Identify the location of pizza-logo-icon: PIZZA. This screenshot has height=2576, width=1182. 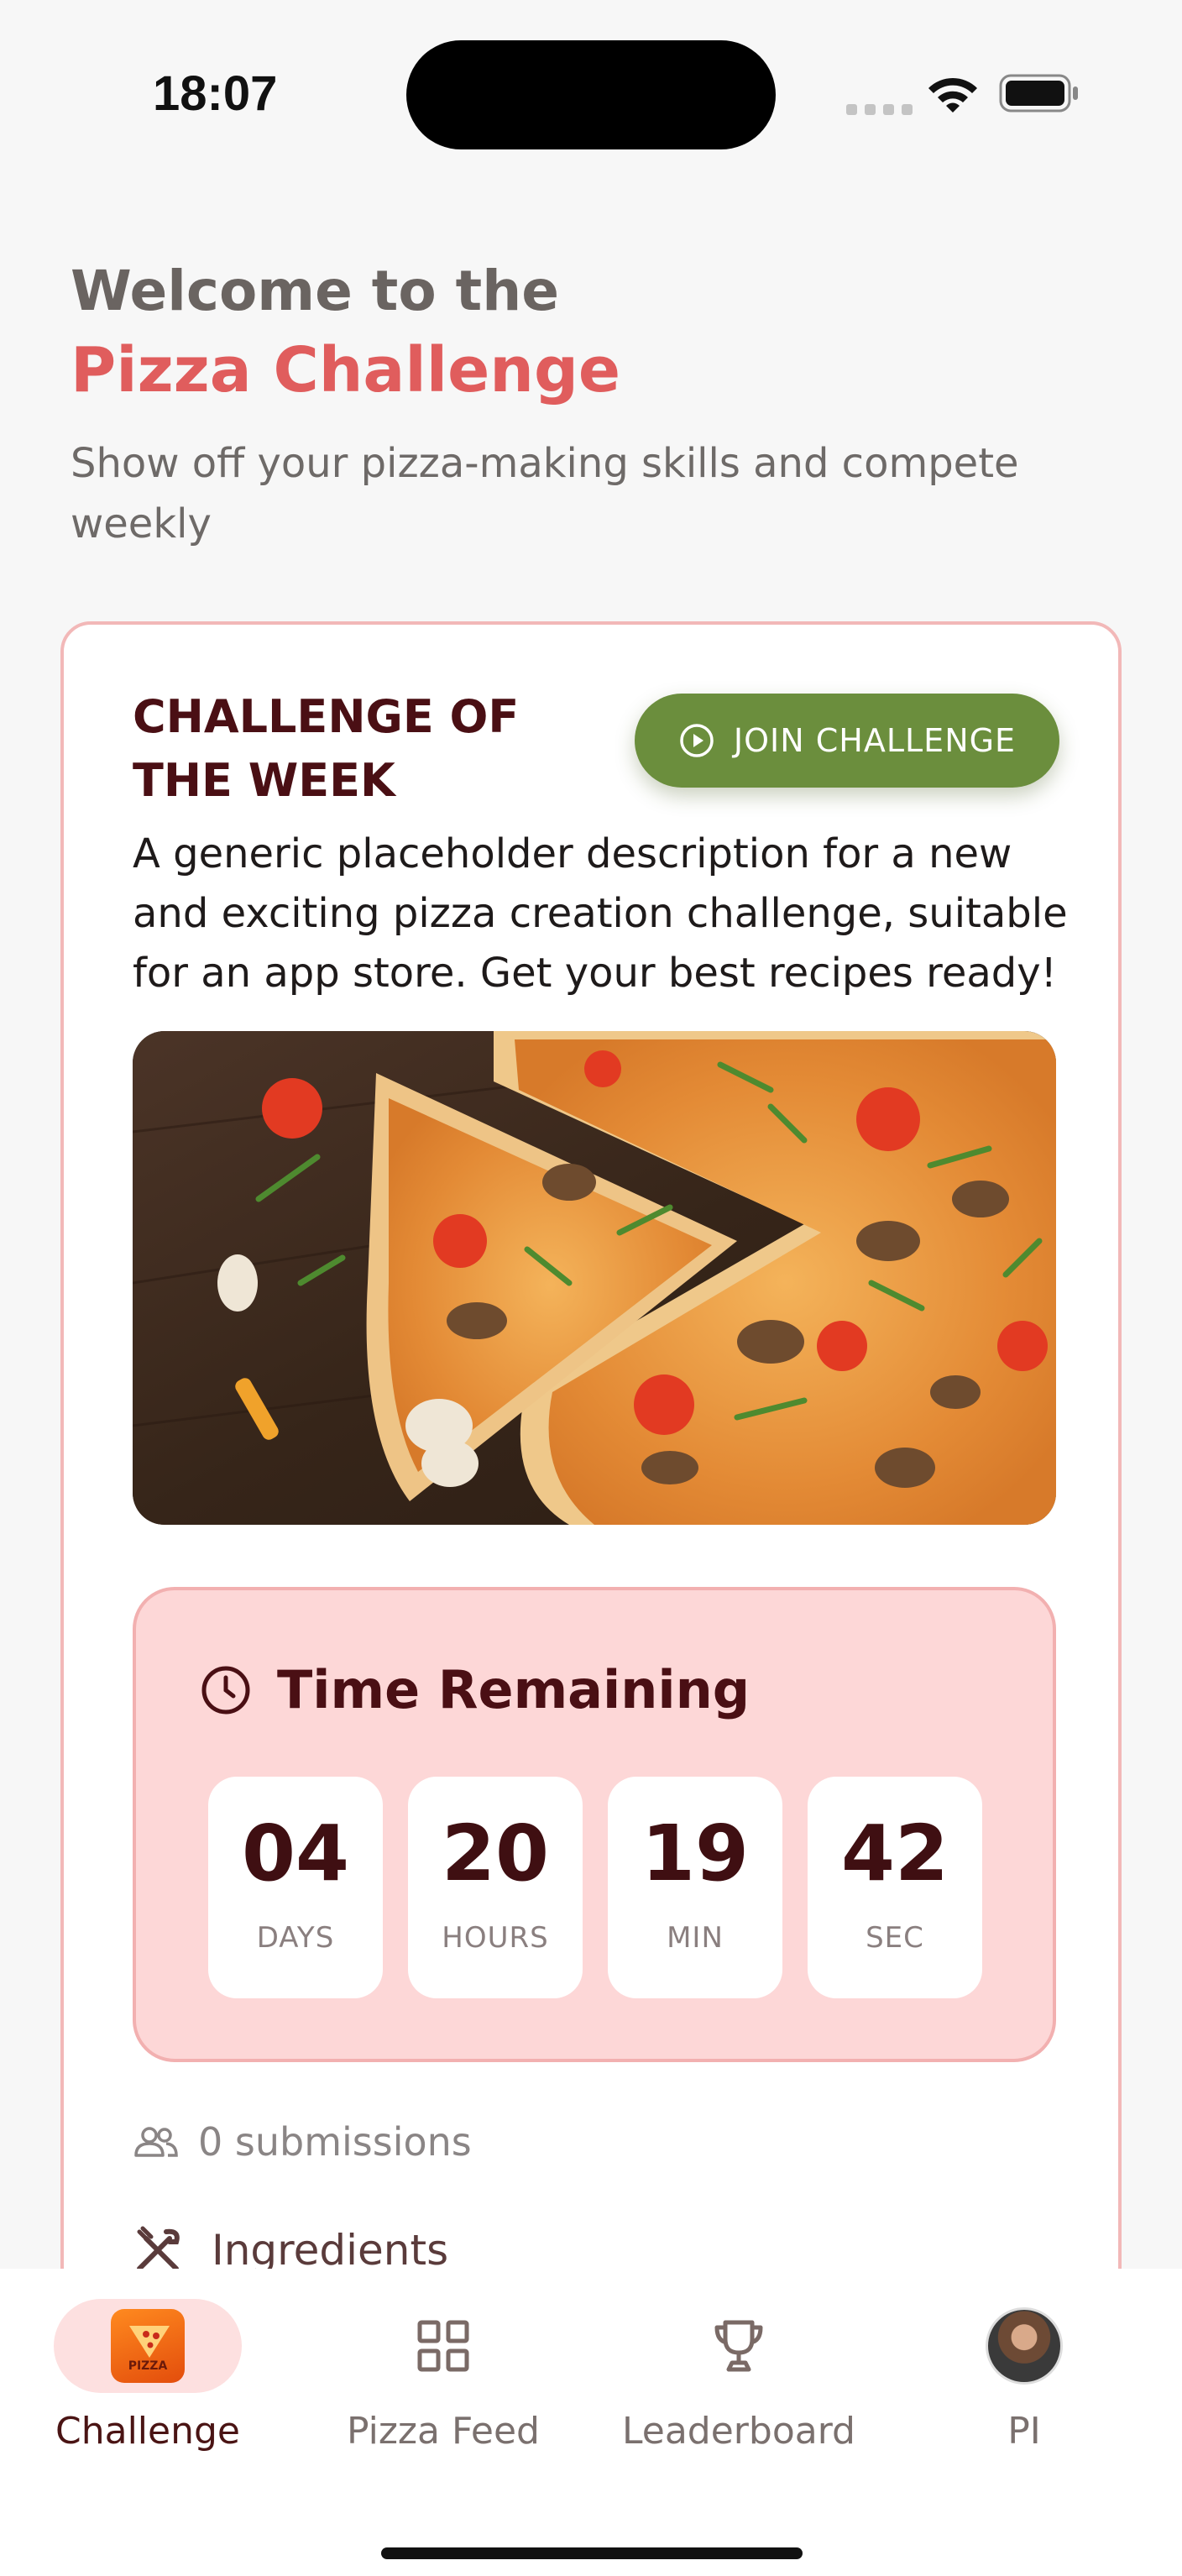
(148, 2346).